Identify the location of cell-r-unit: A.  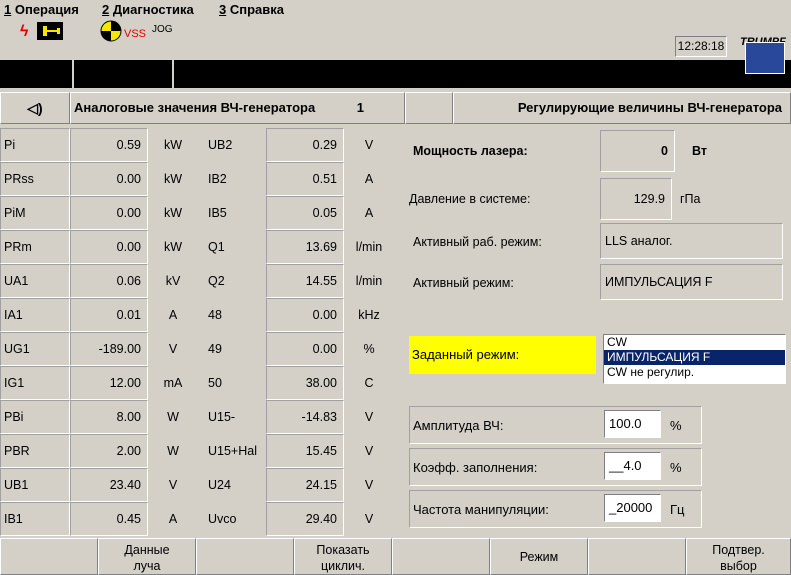
(369, 179).